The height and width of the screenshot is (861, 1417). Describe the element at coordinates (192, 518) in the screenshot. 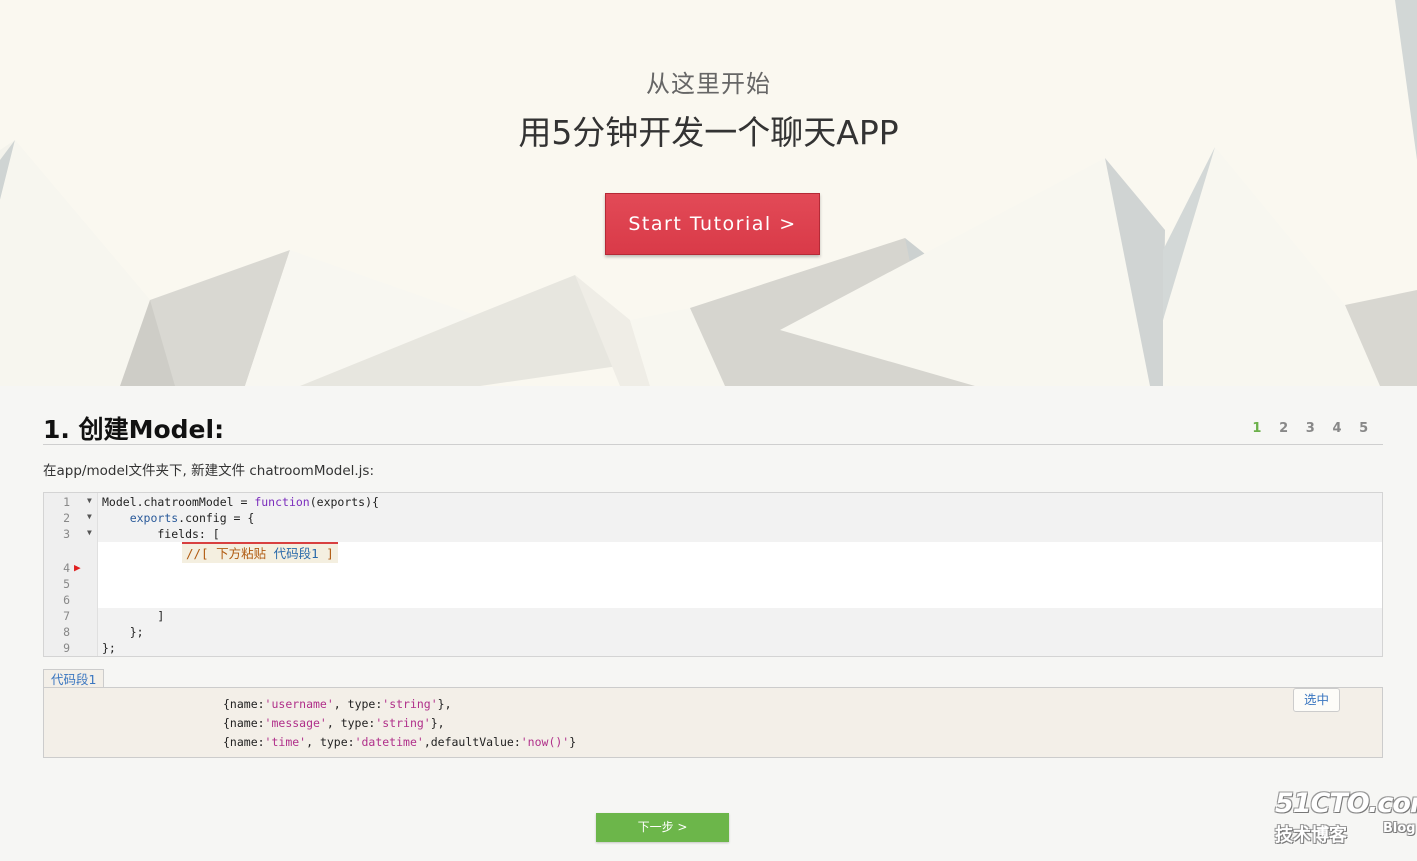

I see `code-line: exports.config = {` at that location.